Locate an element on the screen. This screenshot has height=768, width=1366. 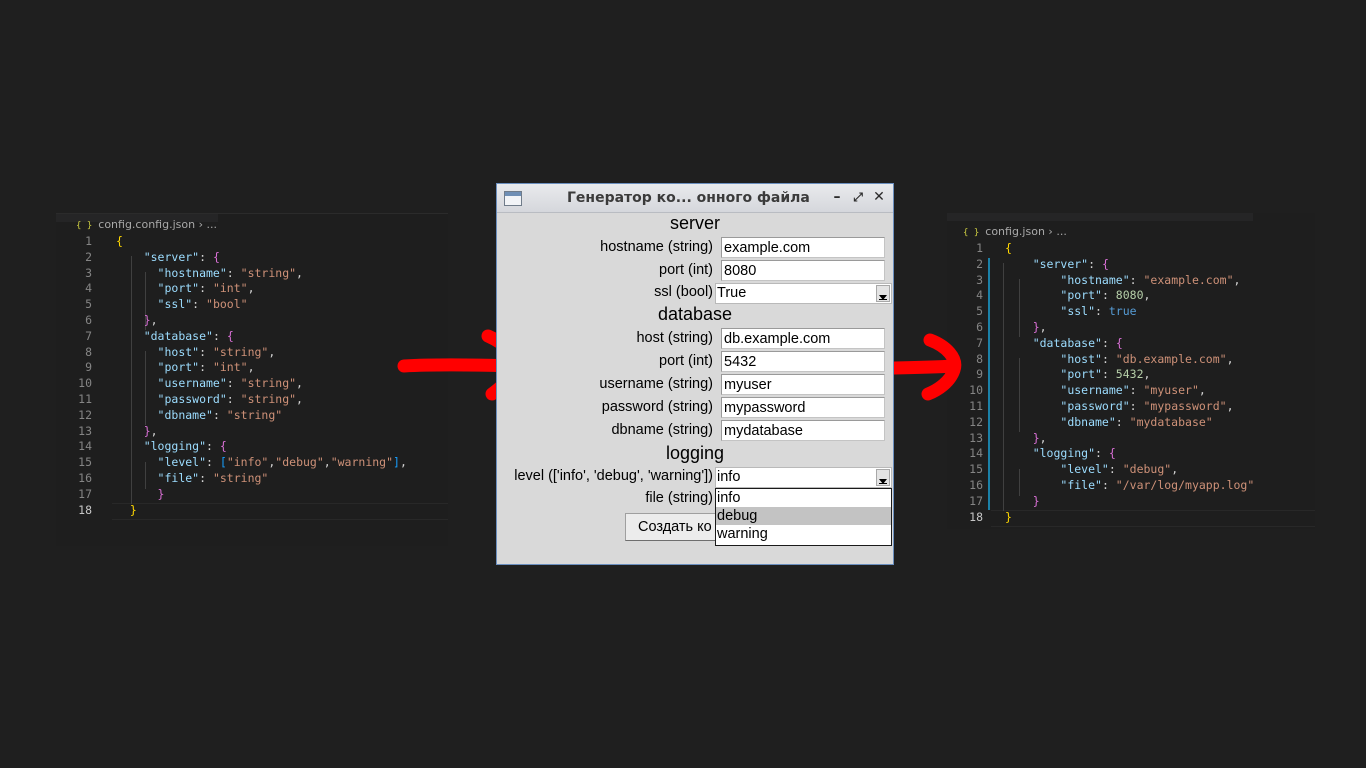
window-titlebar: Генератор ко... онного файла – ⤢ ✕ is located at coordinates (695, 198).